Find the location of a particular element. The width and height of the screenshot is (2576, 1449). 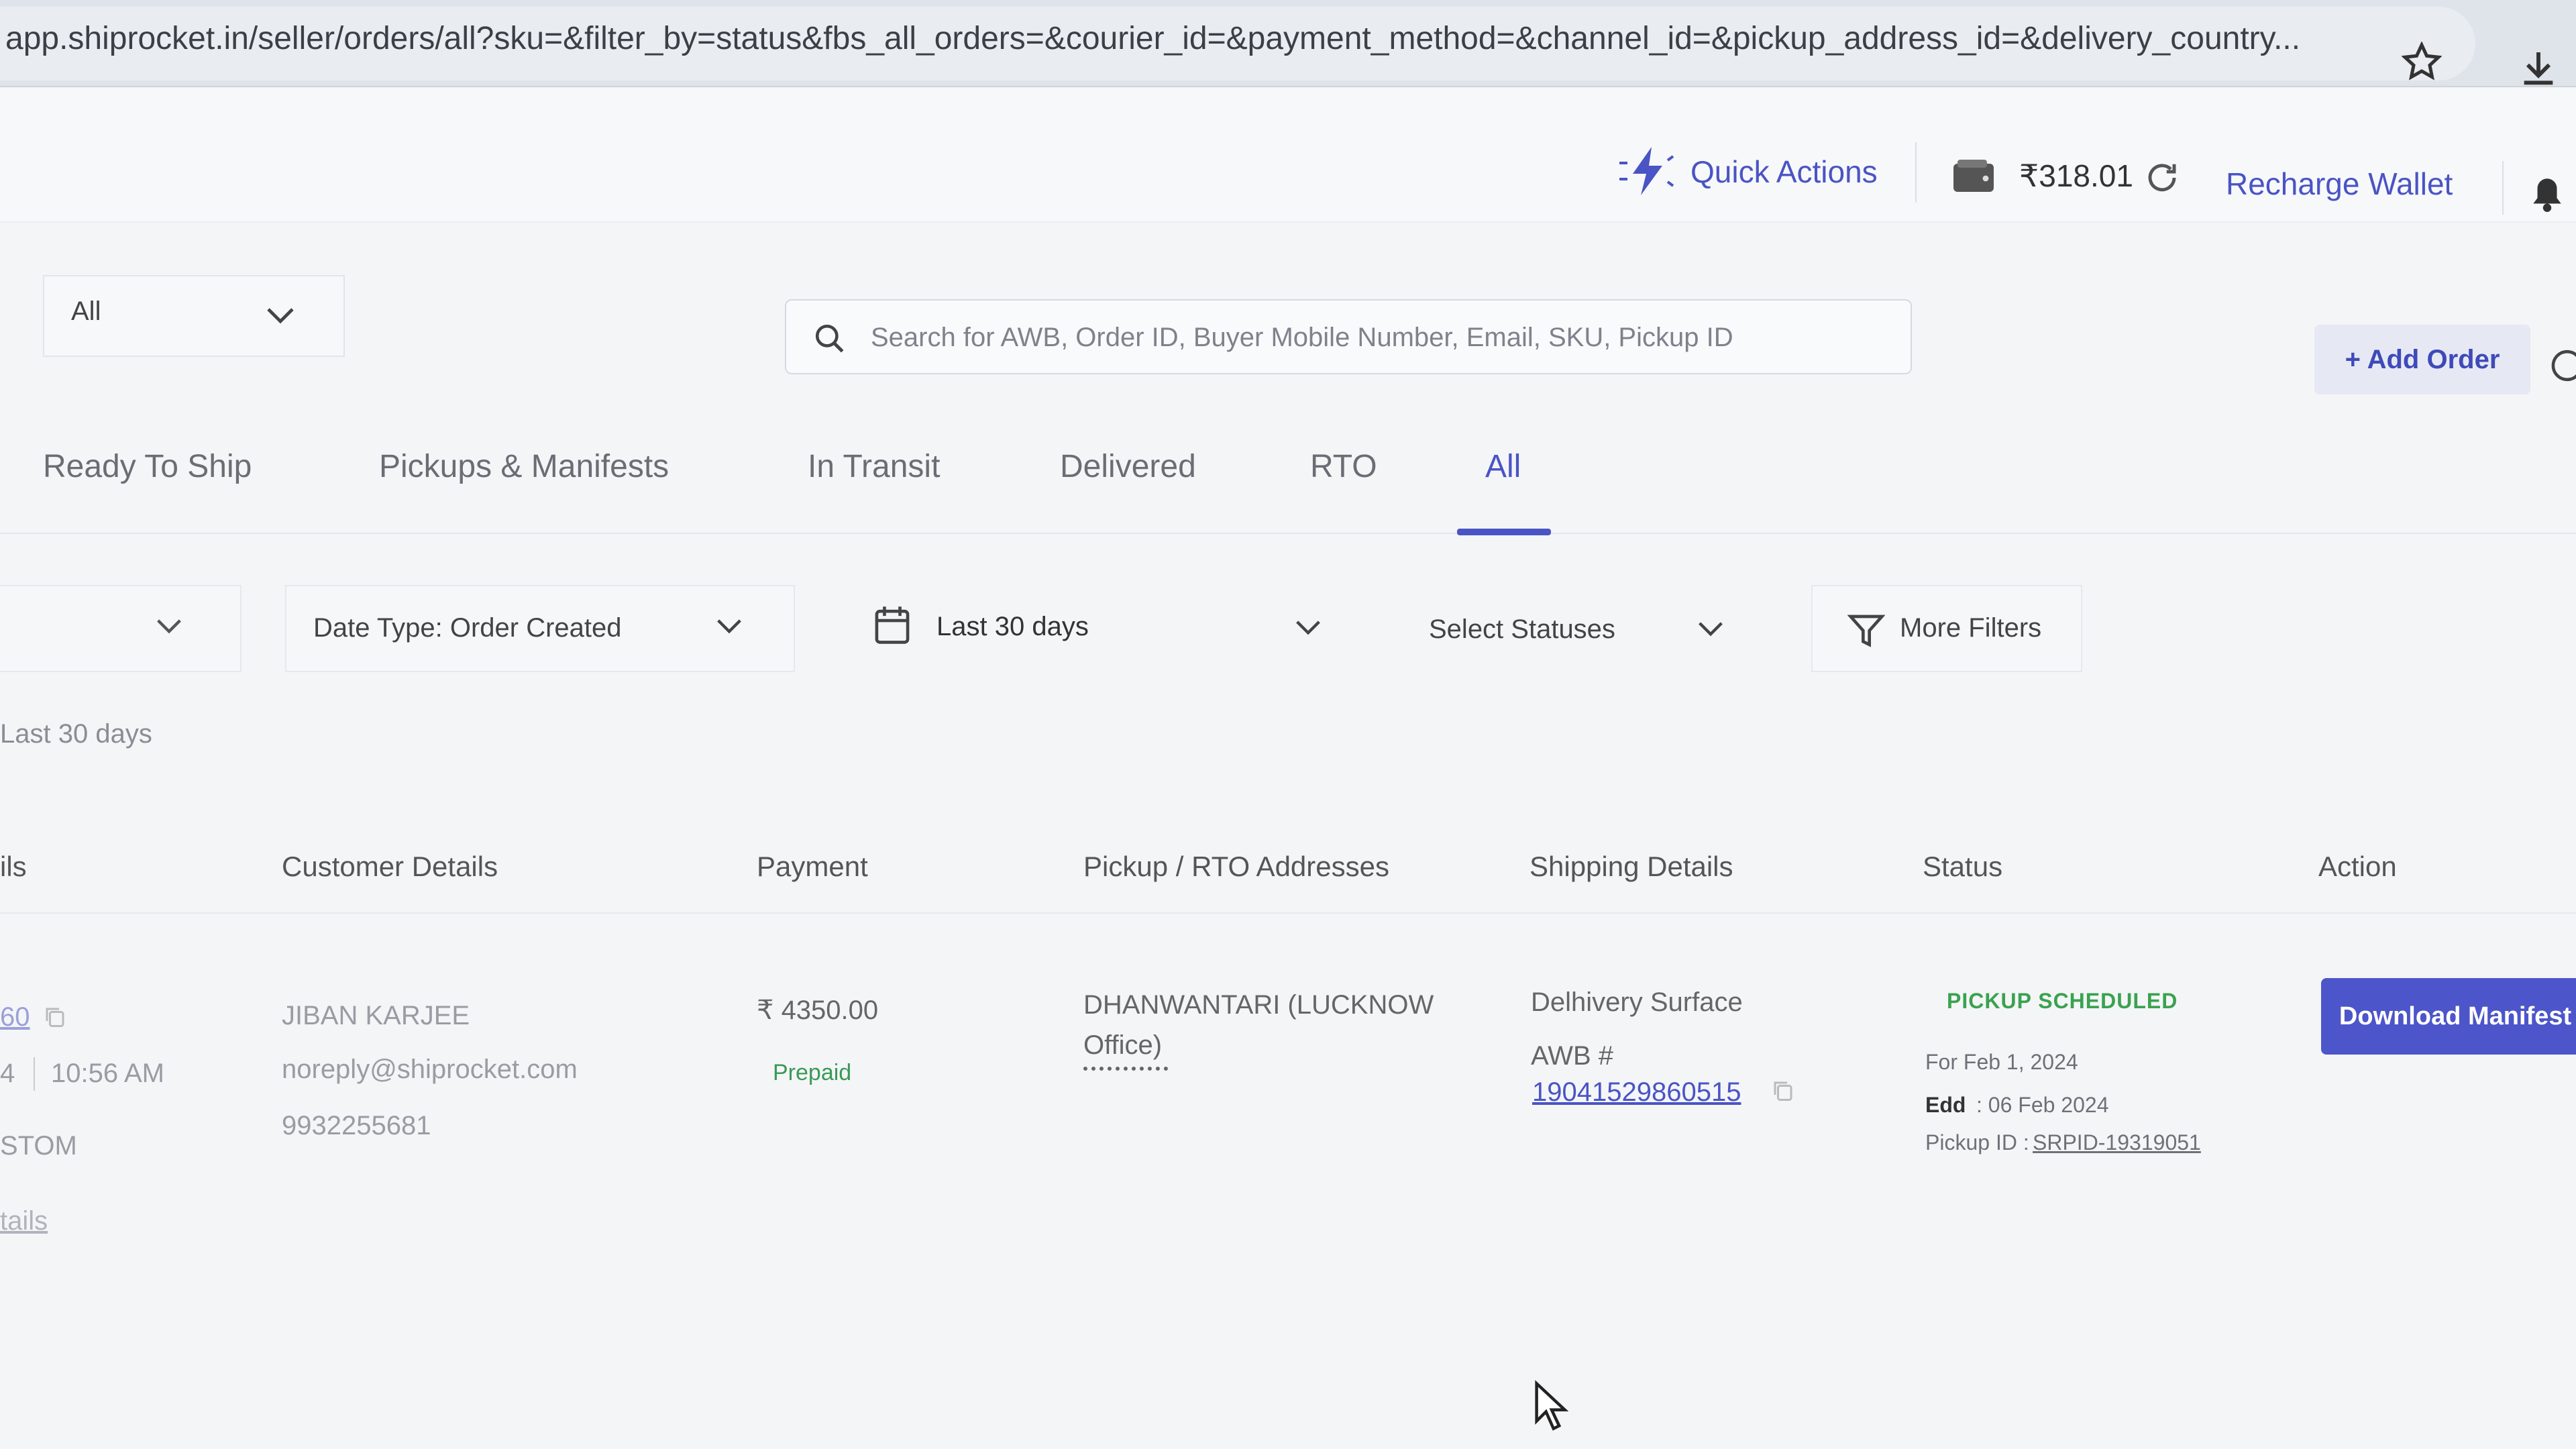

payment-amount: ₹ 4350.00 is located at coordinates (818, 1010).